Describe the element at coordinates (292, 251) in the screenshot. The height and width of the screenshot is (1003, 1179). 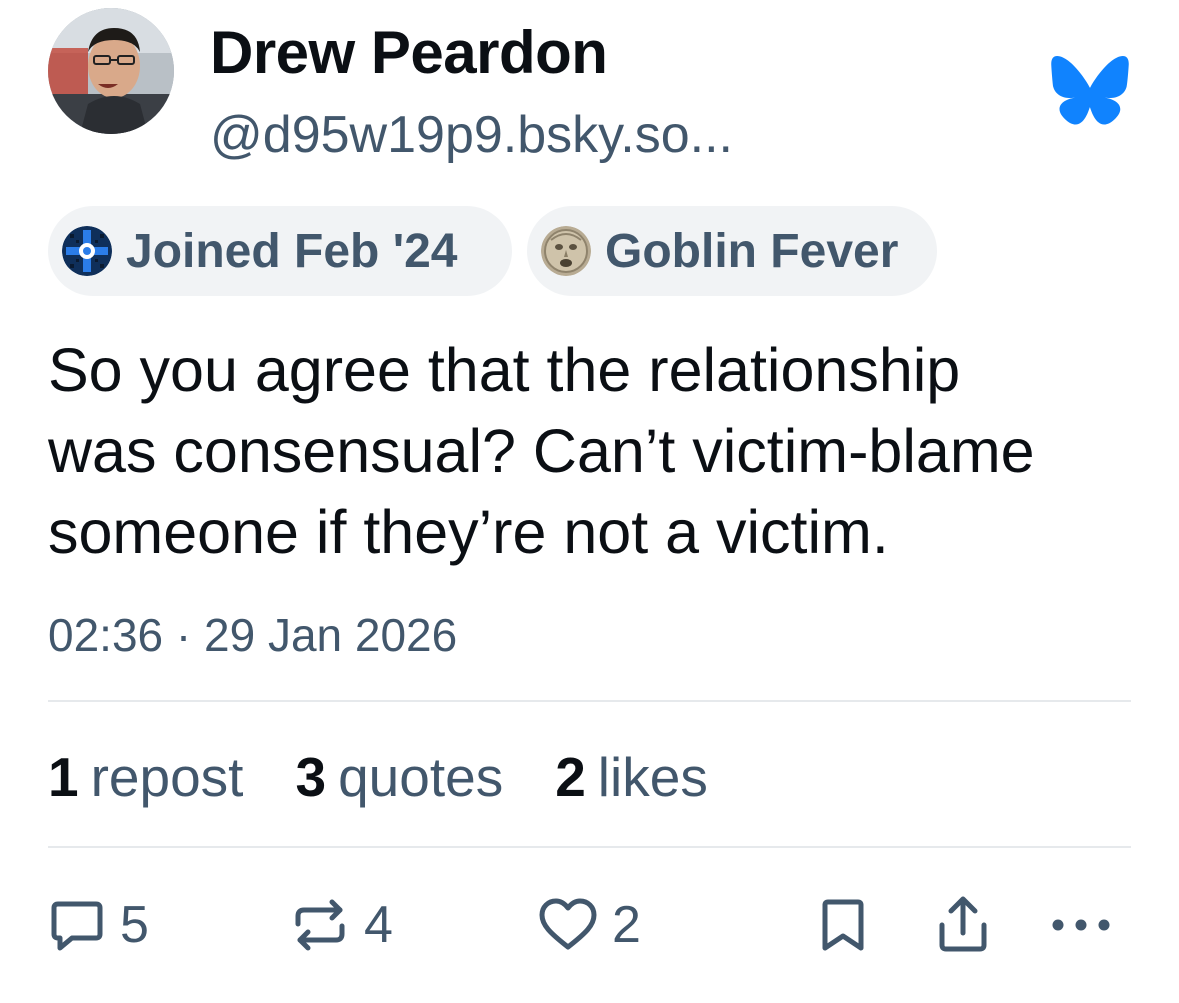
I see `joined-badge-label: Joined Feb '24` at that location.